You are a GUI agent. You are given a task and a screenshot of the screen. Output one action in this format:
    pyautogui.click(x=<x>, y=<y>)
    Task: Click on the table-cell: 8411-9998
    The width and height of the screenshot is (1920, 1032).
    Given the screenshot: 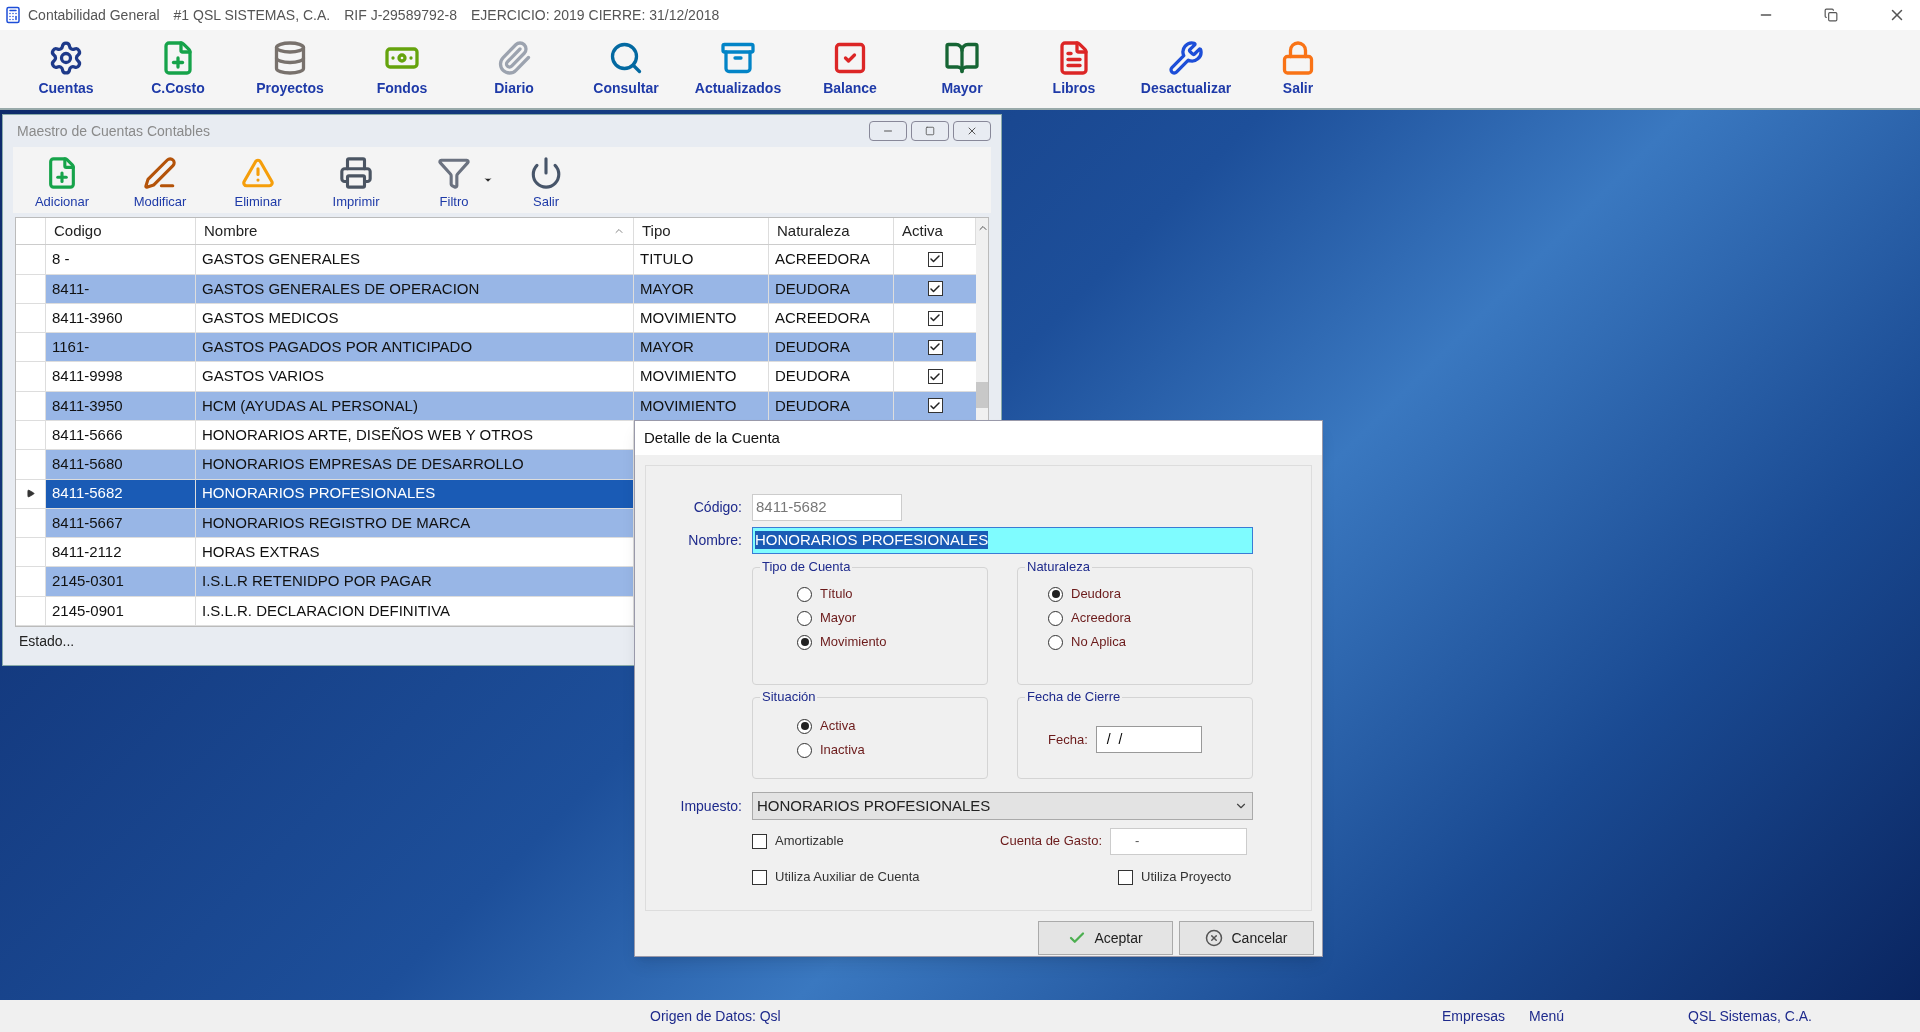 What is the action you would take?
    pyautogui.click(x=121, y=376)
    